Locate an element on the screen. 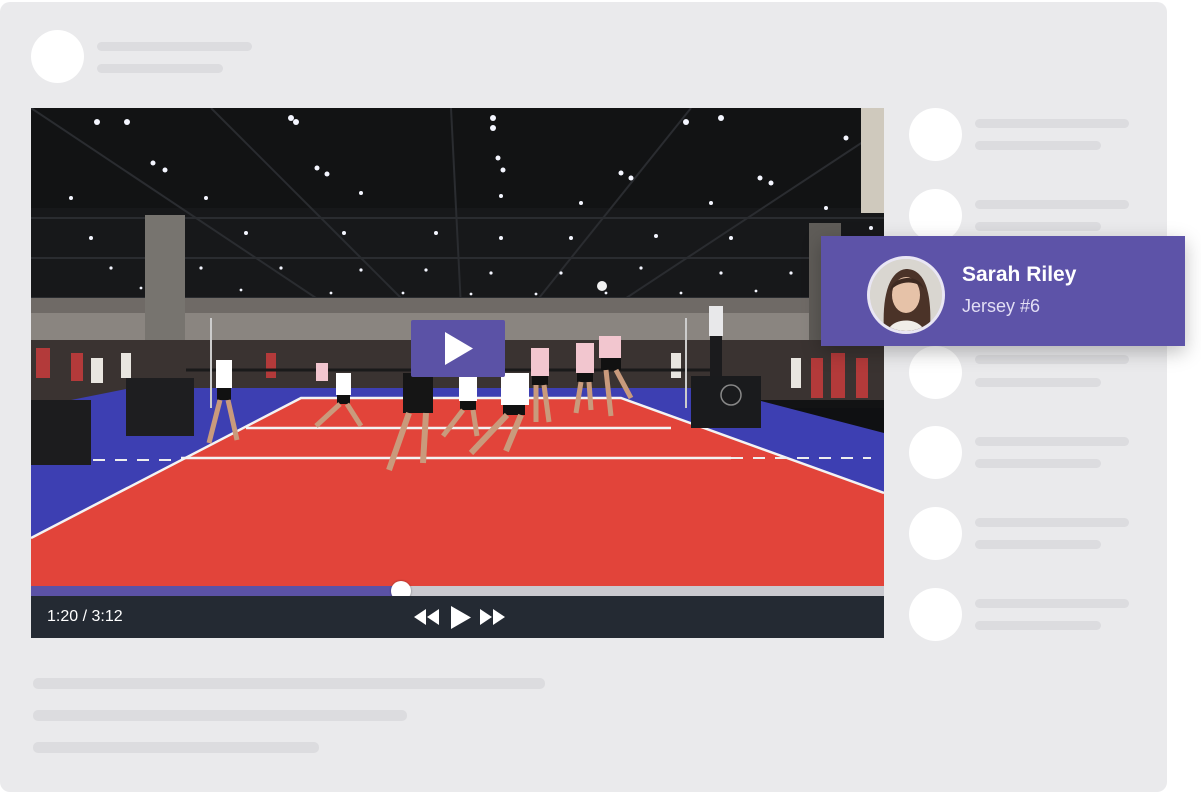 The height and width of the screenshot is (796, 1201). big-play-button is located at coordinates (458, 348).